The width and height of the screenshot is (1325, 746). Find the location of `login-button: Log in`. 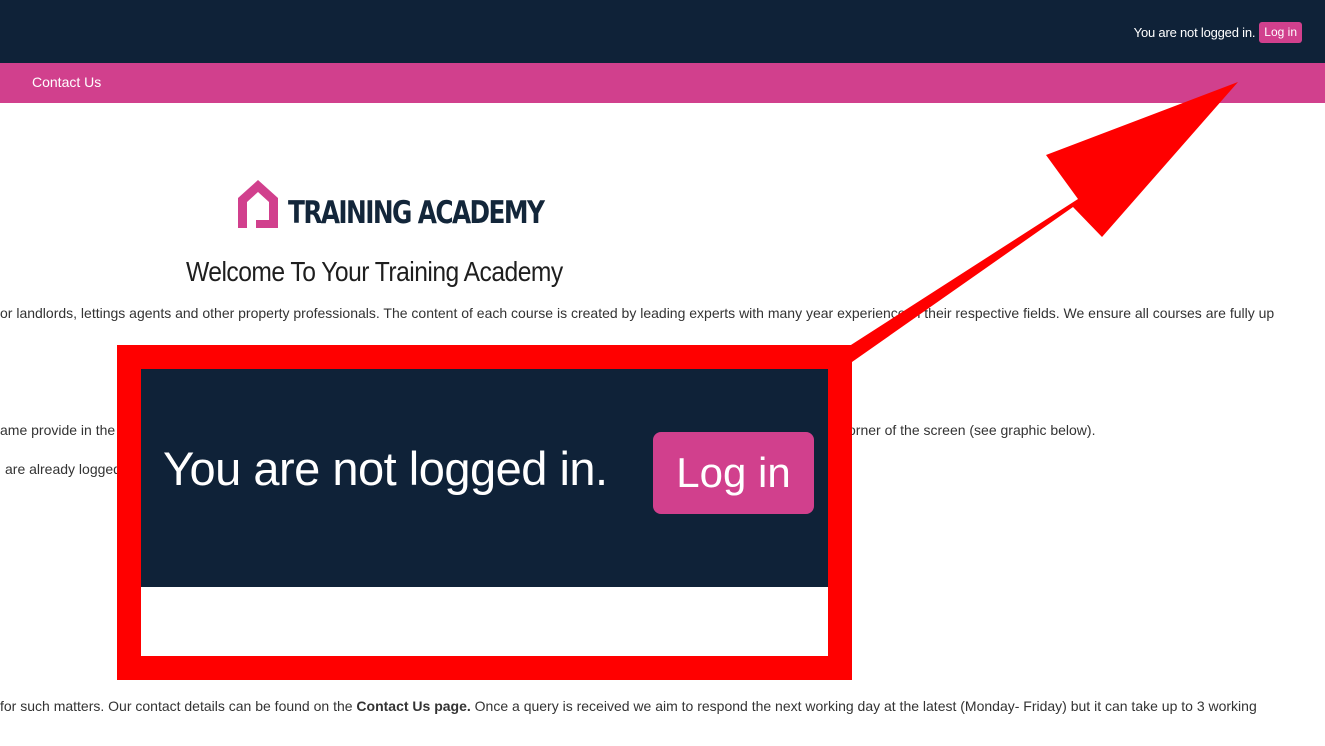

login-button: Log in is located at coordinates (1280, 32).